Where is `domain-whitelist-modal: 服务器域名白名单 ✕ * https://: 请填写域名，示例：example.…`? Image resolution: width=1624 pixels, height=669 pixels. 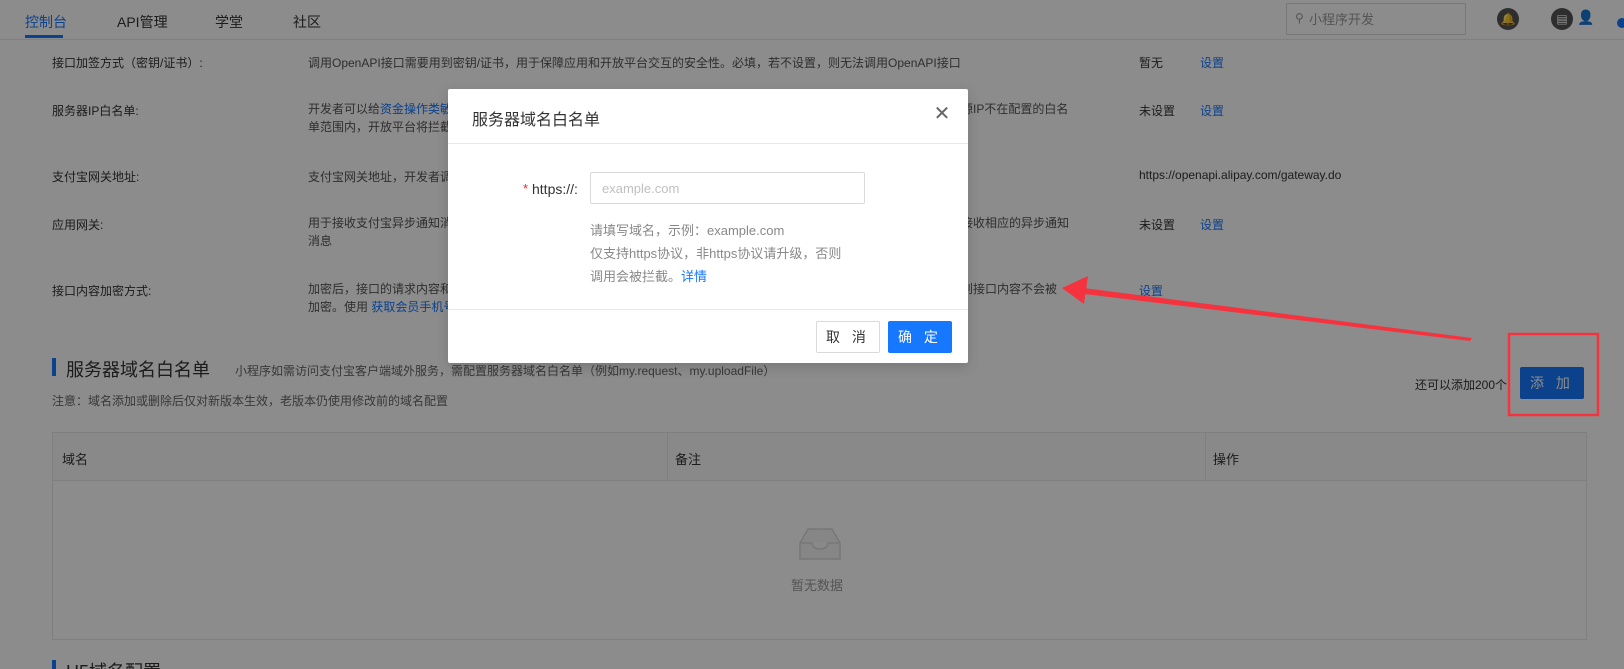 domain-whitelist-modal: 服务器域名白名单 ✕ * https://: 请填写域名，示例：example.… is located at coordinates (708, 226).